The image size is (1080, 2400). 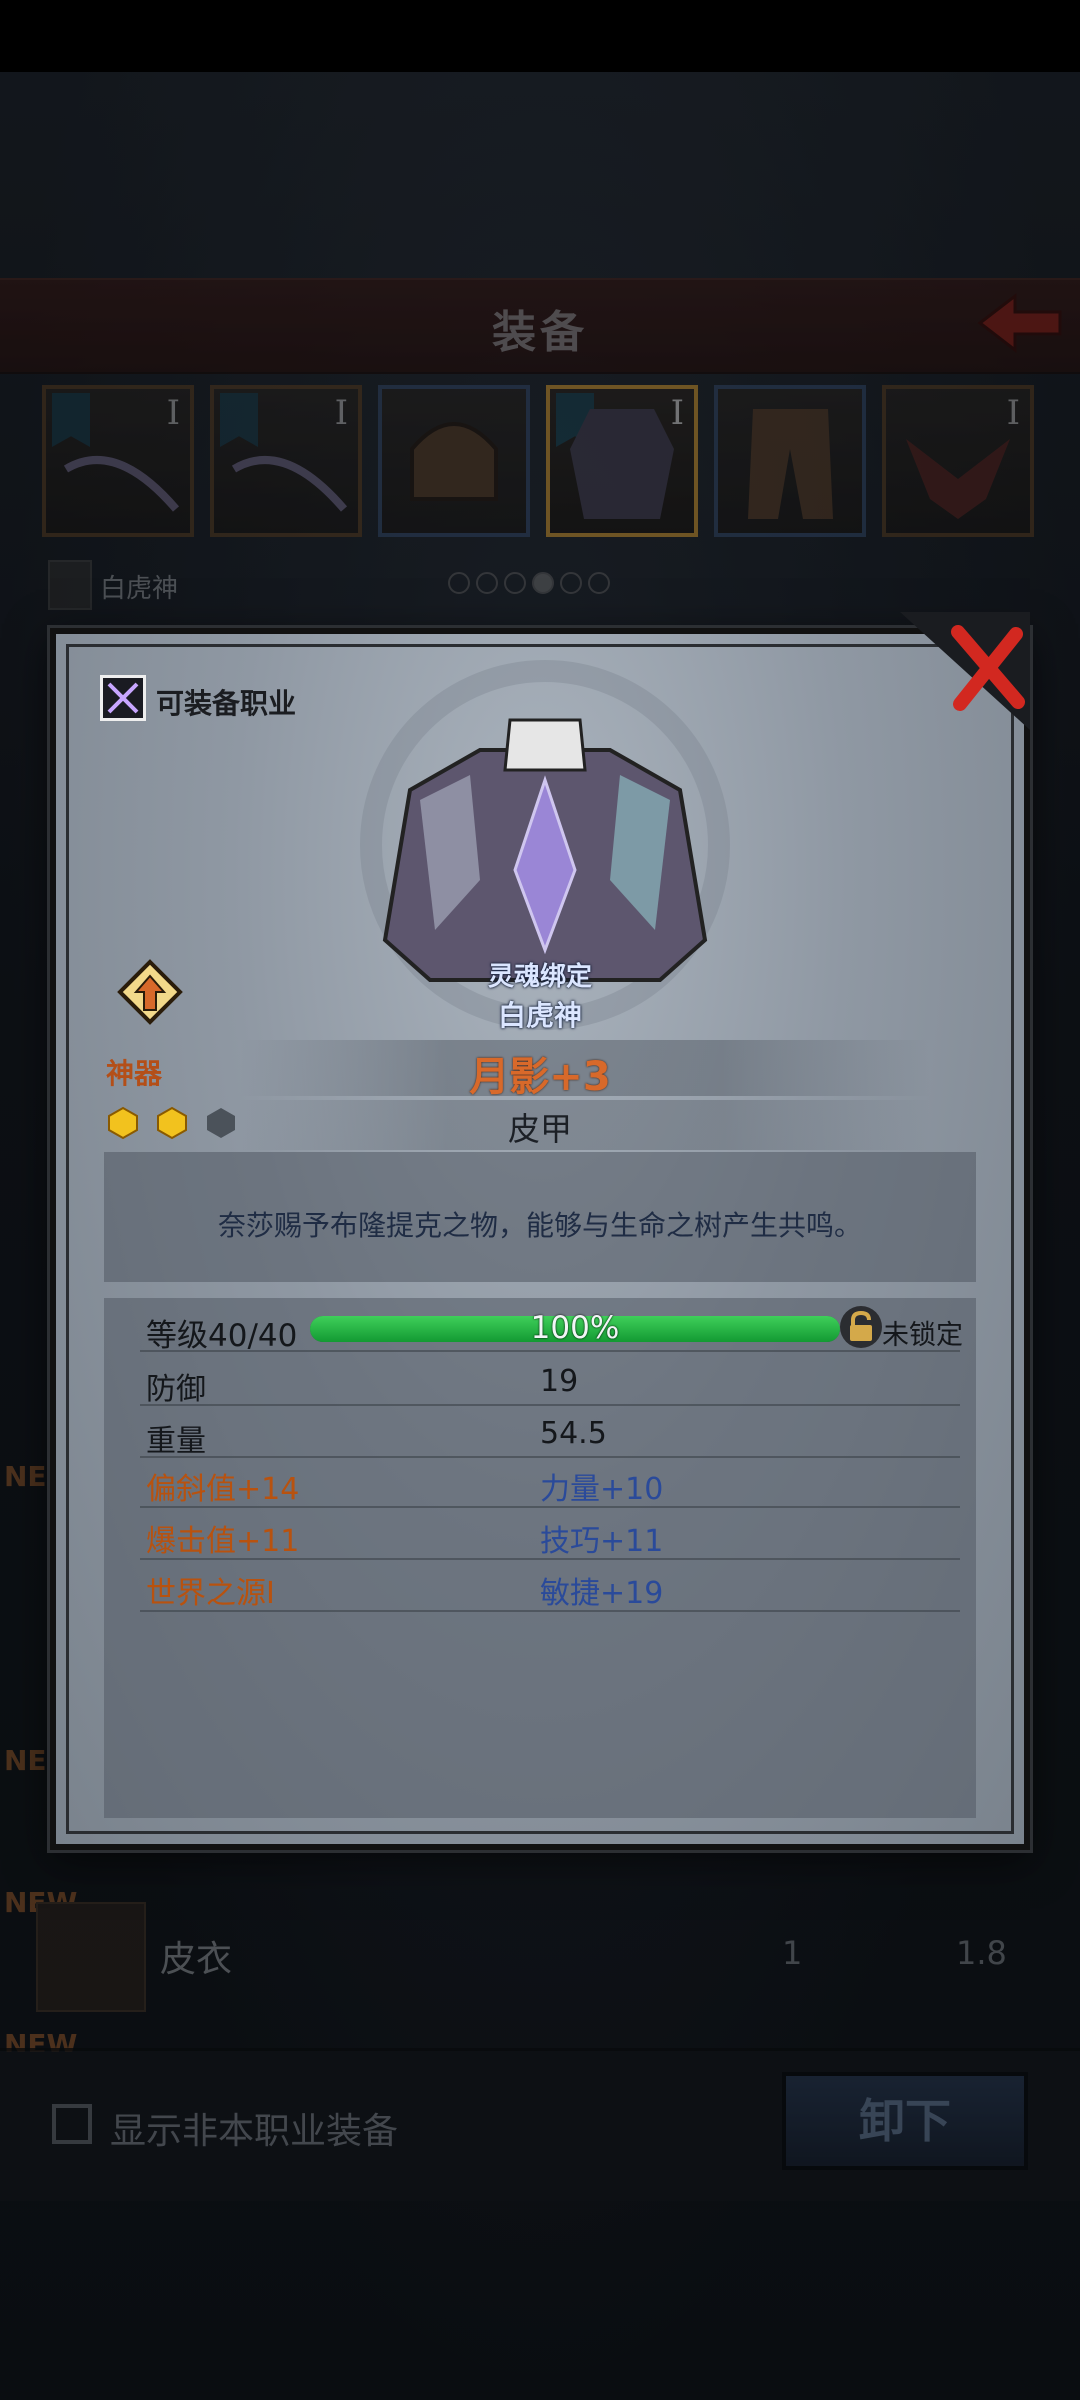 What do you see at coordinates (573, 1433) in the screenshot?
I see `weight-value: 54.5` at bounding box center [573, 1433].